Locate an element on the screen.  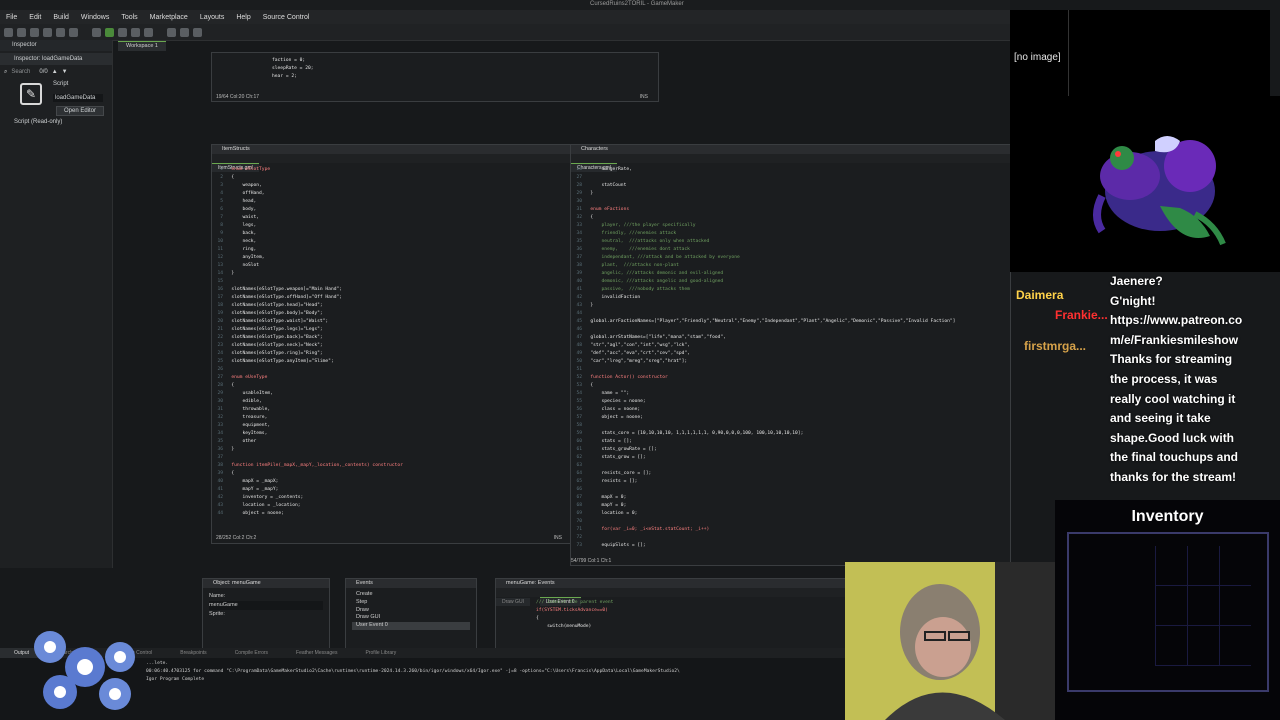
code-line: sleepRate = 20; is located at coordinates (465, 69).